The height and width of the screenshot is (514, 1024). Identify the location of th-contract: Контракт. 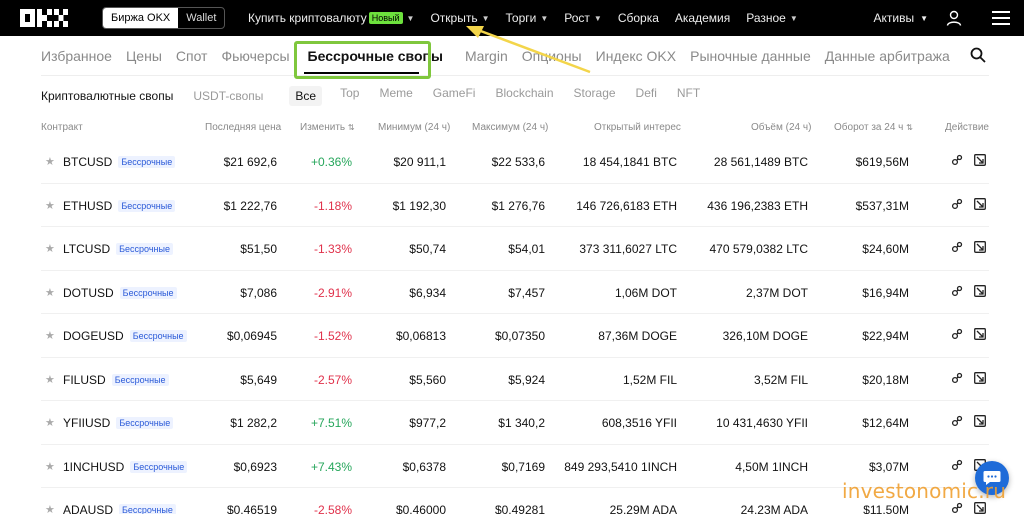
(62, 127).